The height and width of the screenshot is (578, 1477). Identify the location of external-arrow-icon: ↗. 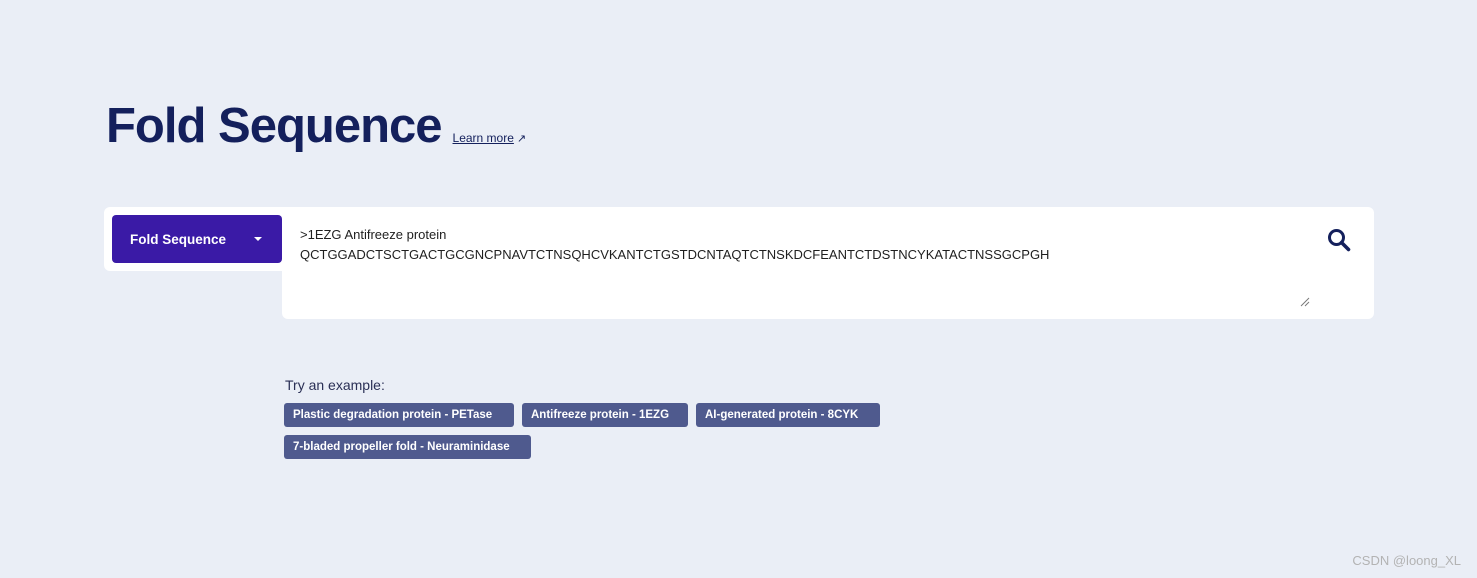
(521, 139).